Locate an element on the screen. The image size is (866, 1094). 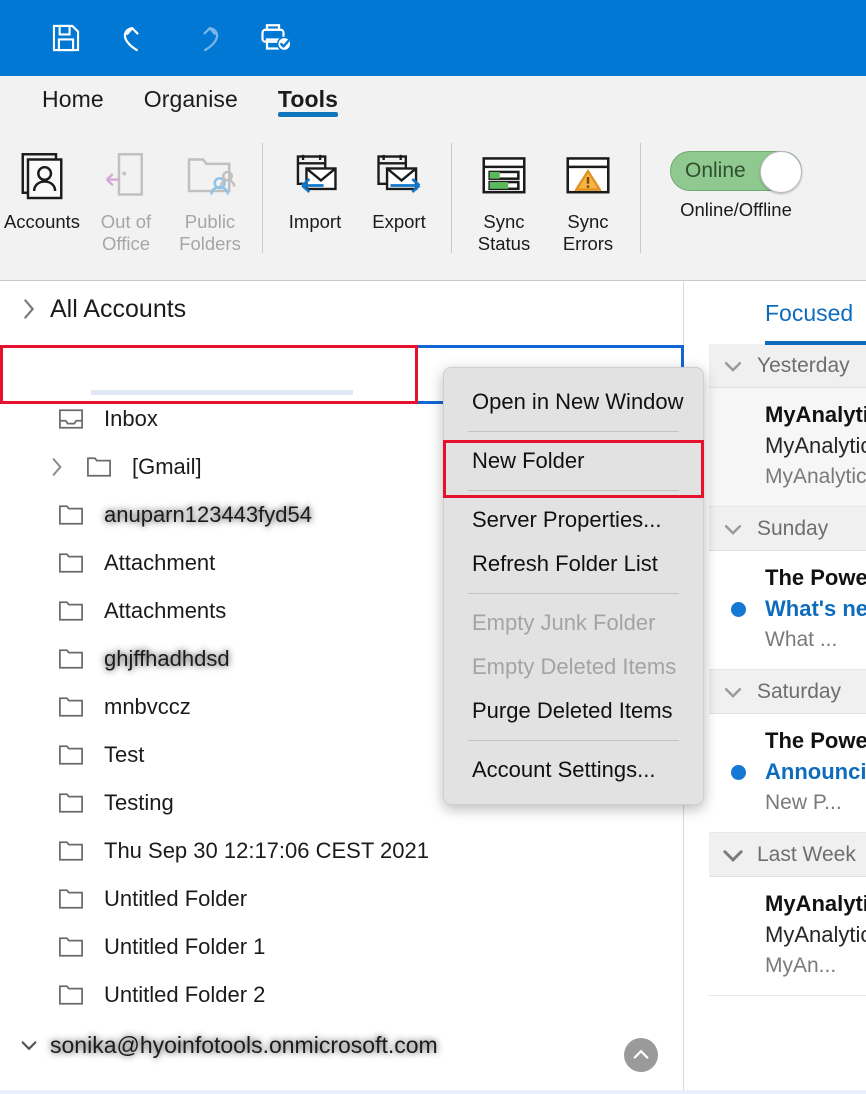
sidebar-item-testing-label: Testing is located at coordinates (139, 802).